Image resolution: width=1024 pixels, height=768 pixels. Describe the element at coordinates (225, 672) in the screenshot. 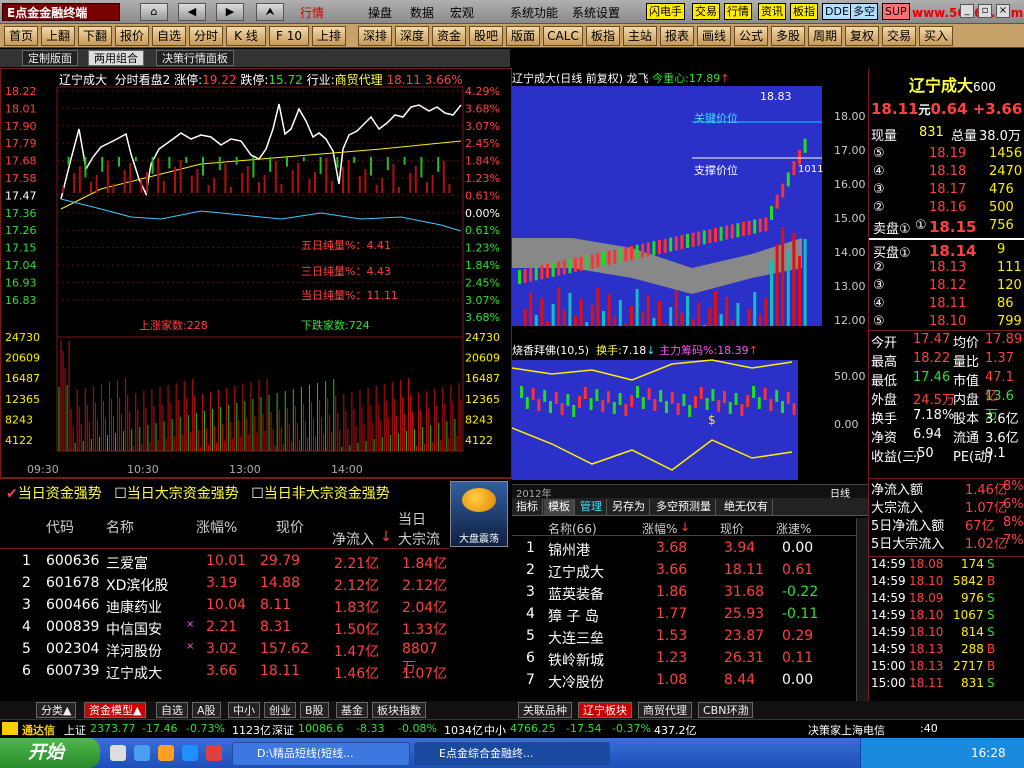

I see `fund-table-row: 6 600739 辽宁成大 3.66 18.11 1.46亿 1.07亿` at that location.